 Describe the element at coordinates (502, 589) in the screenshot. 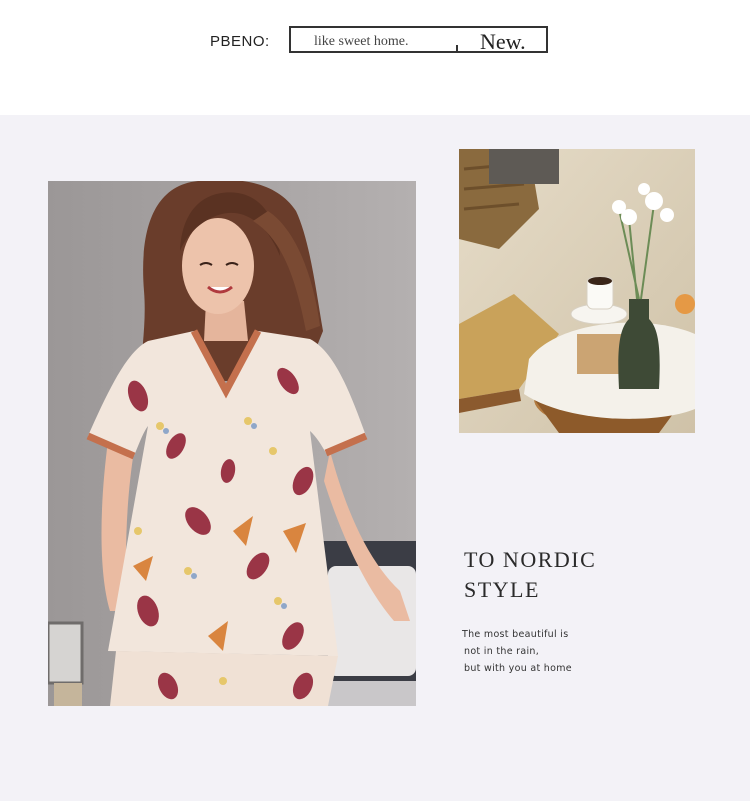

I see `headline-line-2: STYLE` at that location.